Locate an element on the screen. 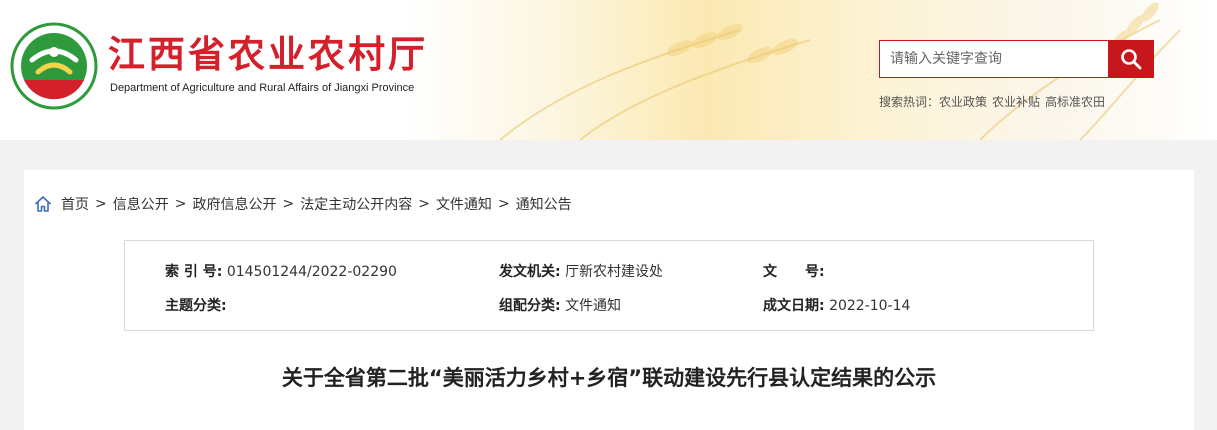 The image size is (1217, 430). hot-search: 搜索热词：农业政策 农业补贴 高标准农田 is located at coordinates (994, 101).